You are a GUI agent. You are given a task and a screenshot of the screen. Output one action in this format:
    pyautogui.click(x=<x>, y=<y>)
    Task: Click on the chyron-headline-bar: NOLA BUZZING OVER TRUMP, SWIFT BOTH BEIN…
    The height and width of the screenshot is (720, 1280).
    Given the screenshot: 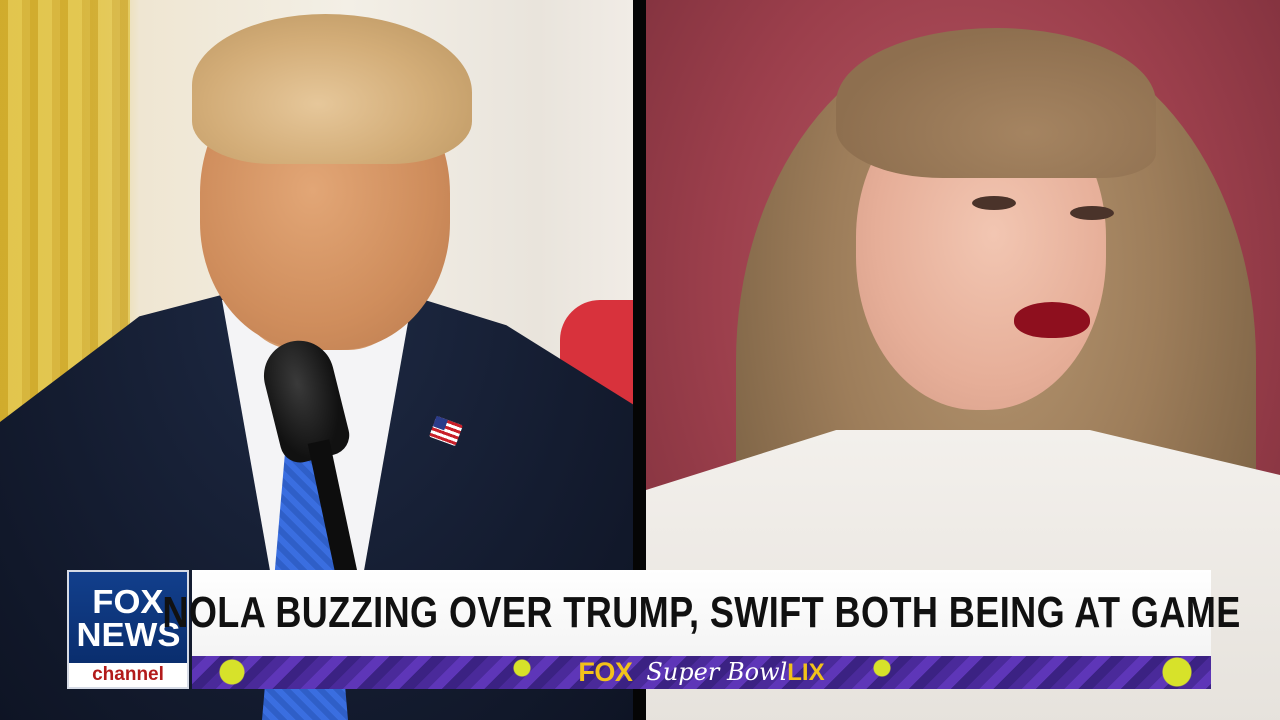 What is the action you would take?
    pyautogui.click(x=701, y=613)
    